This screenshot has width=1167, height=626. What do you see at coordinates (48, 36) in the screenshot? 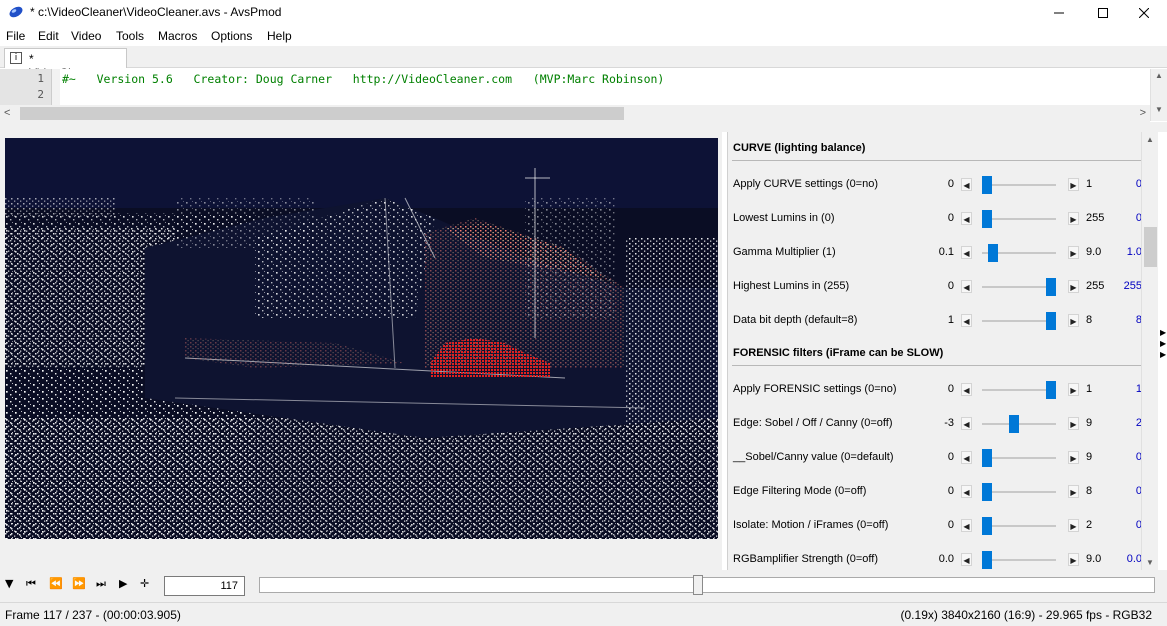
I see `menu-edit: Edit` at bounding box center [48, 36].